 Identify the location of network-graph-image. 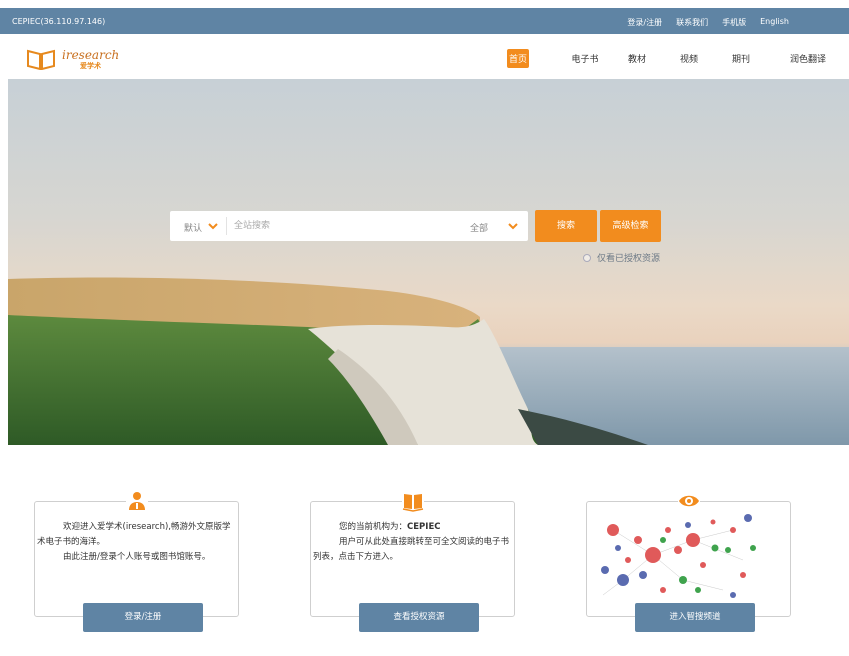
(678, 556).